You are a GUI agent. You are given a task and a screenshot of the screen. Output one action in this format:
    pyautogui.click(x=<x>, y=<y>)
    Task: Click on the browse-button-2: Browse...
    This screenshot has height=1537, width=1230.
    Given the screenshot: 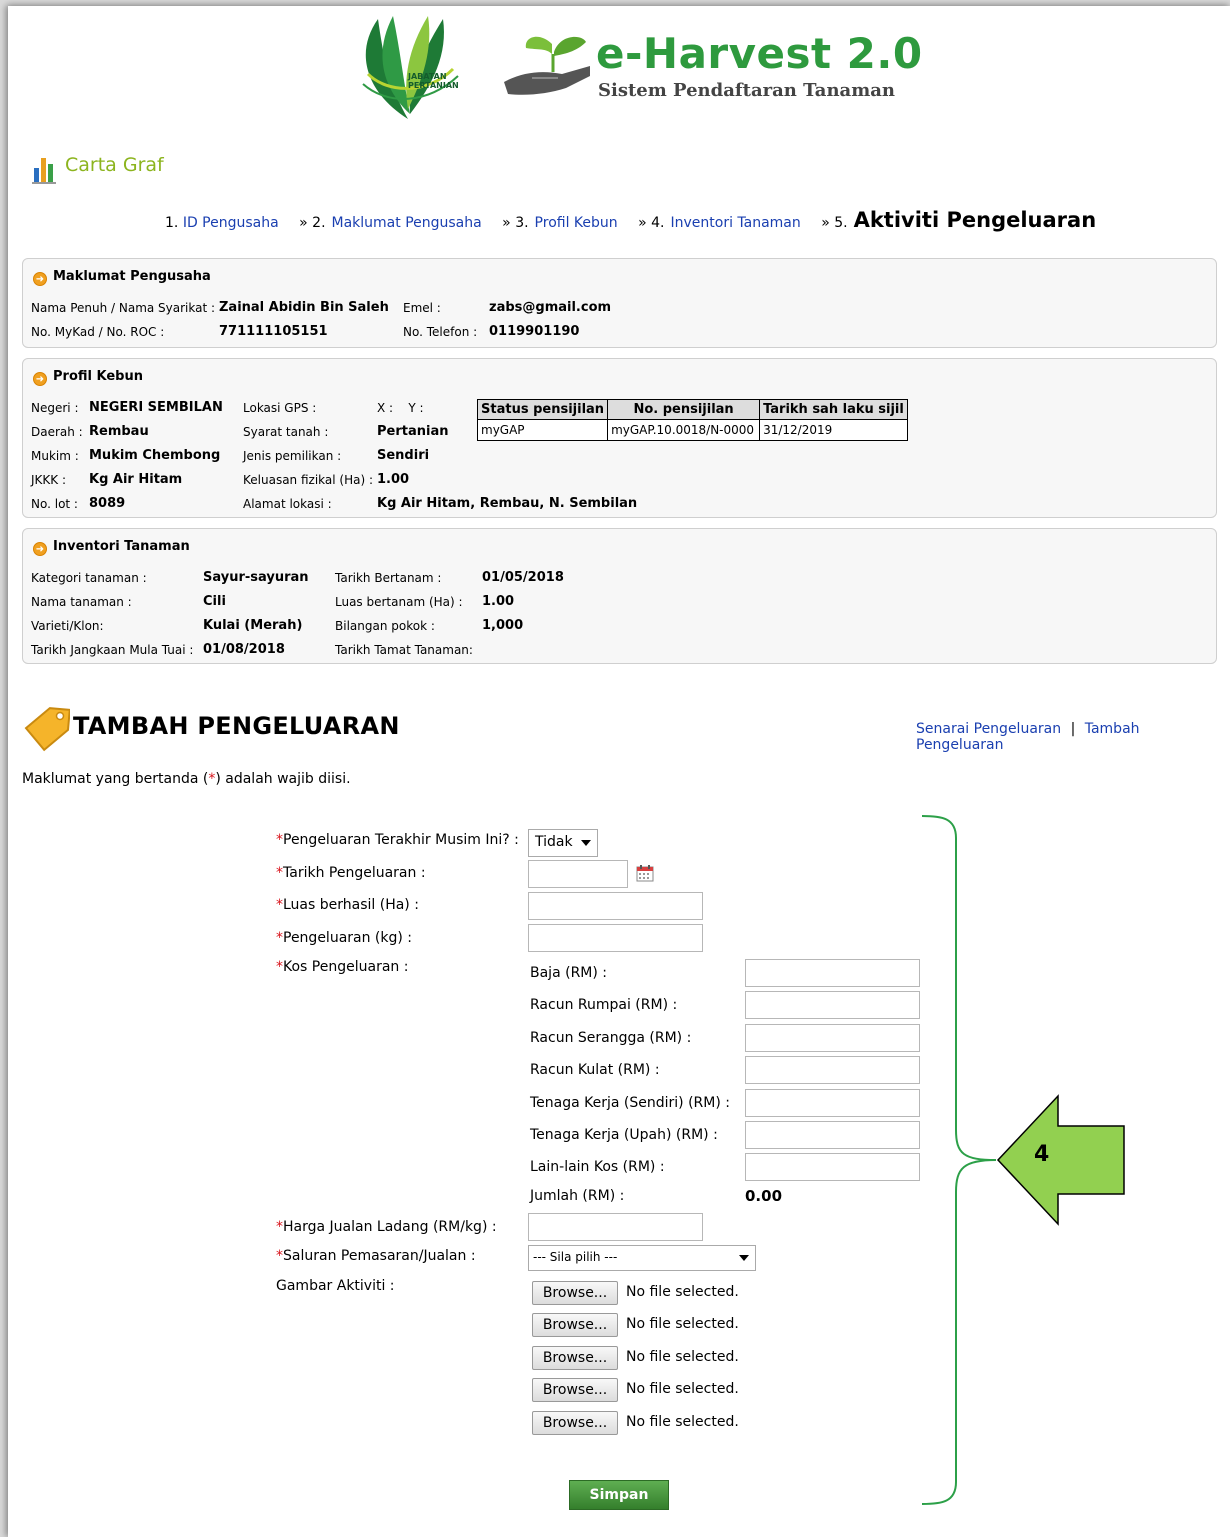 What is the action you would take?
    pyautogui.click(x=575, y=1325)
    